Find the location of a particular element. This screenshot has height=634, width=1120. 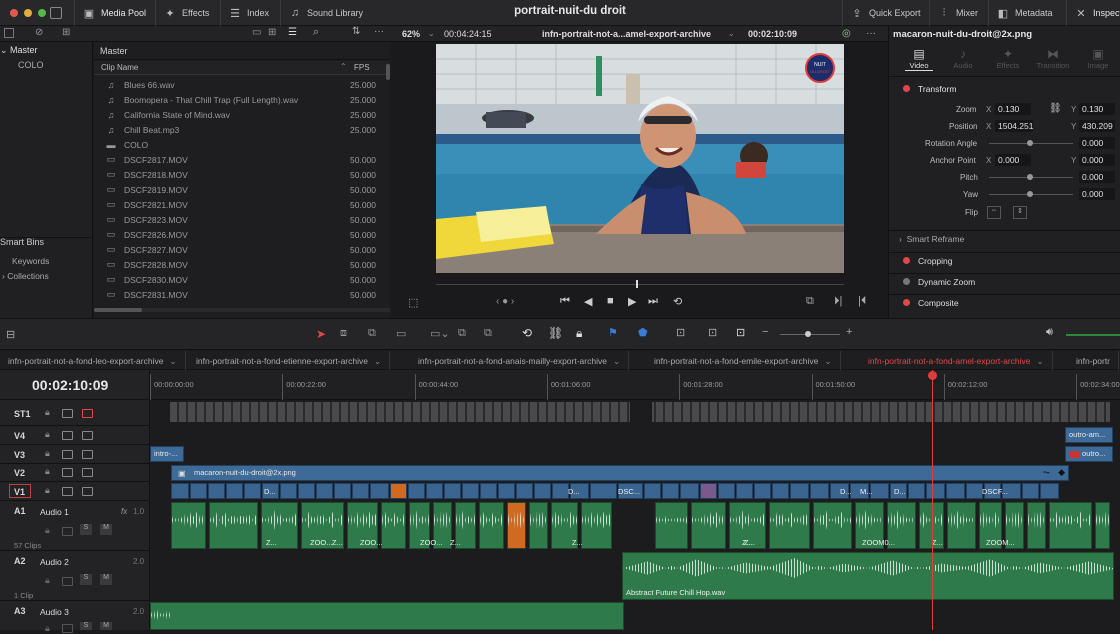

viewer-zoom: 62% is located at coordinates (411, 34).